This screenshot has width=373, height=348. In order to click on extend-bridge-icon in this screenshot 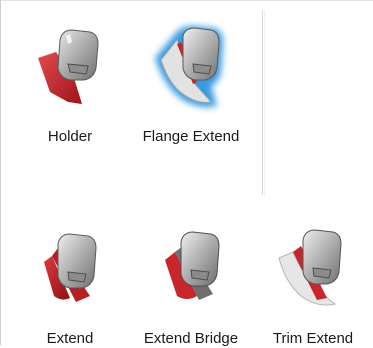, I will do `click(192, 265)`.